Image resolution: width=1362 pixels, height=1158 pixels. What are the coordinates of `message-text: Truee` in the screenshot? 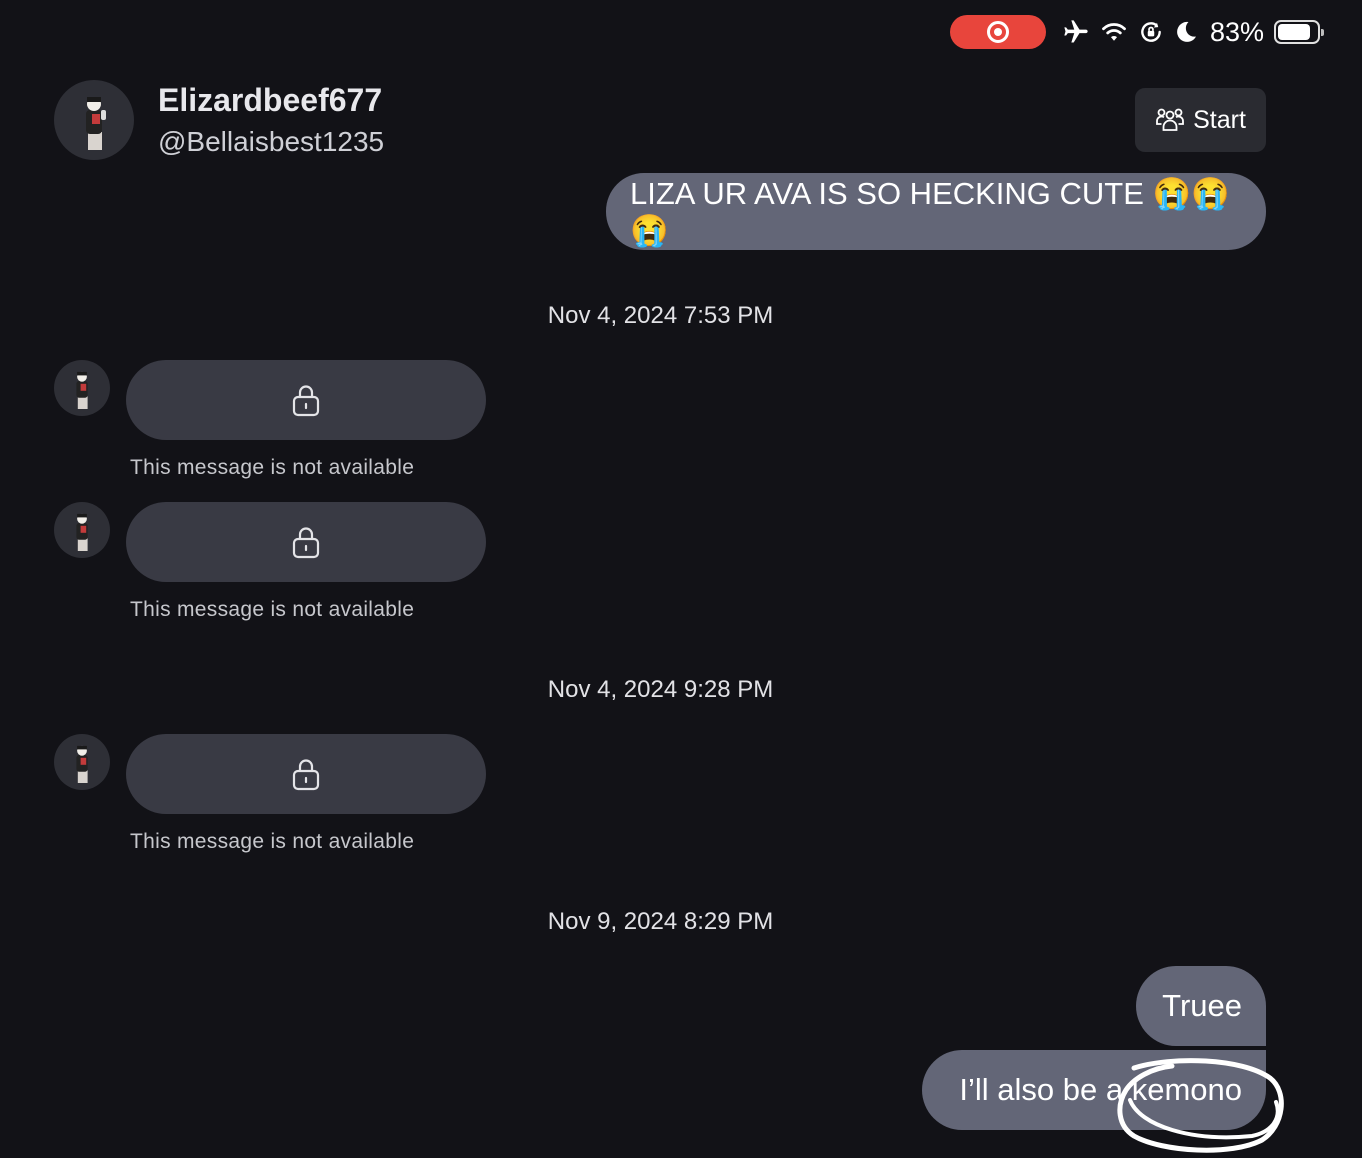 It's located at (1202, 1005).